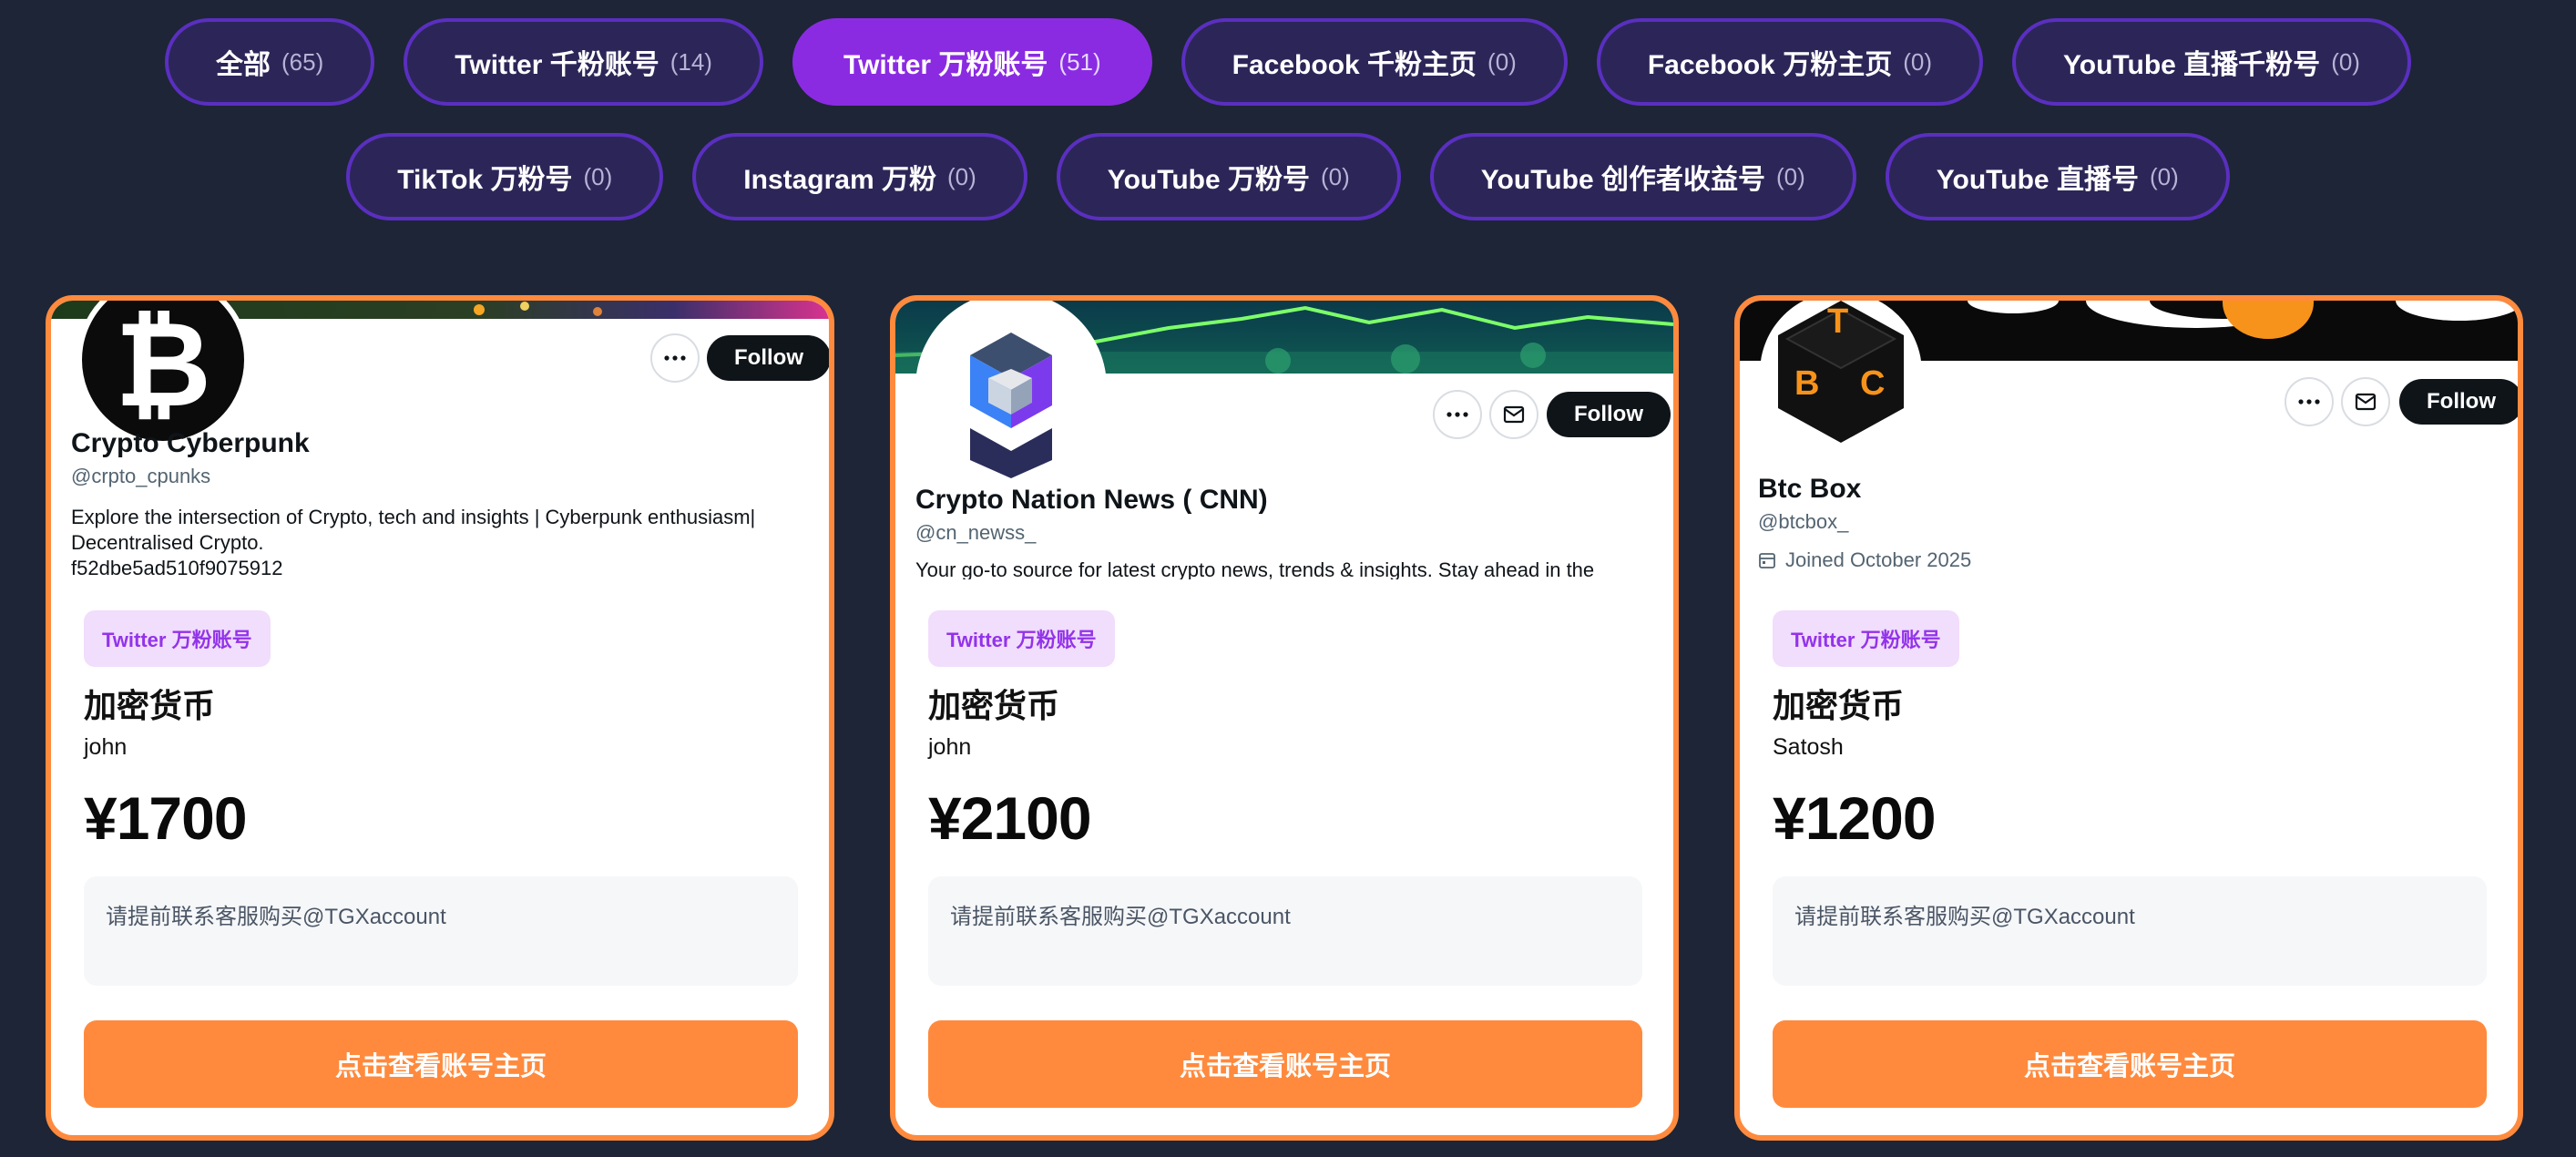  What do you see at coordinates (163, 366) in the screenshot?
I see `bitcoin-icon: ₿` at bounding box center [163, 366].